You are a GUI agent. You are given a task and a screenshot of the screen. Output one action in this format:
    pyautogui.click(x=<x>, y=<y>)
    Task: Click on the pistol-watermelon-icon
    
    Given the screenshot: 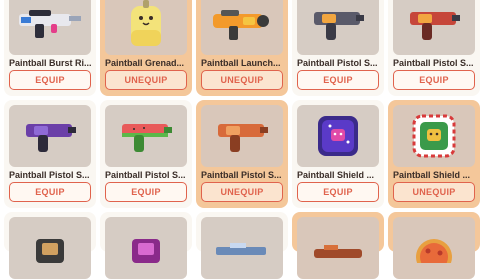 What is the action you would take?
    pyautogui.click(x=147, y=138)
    